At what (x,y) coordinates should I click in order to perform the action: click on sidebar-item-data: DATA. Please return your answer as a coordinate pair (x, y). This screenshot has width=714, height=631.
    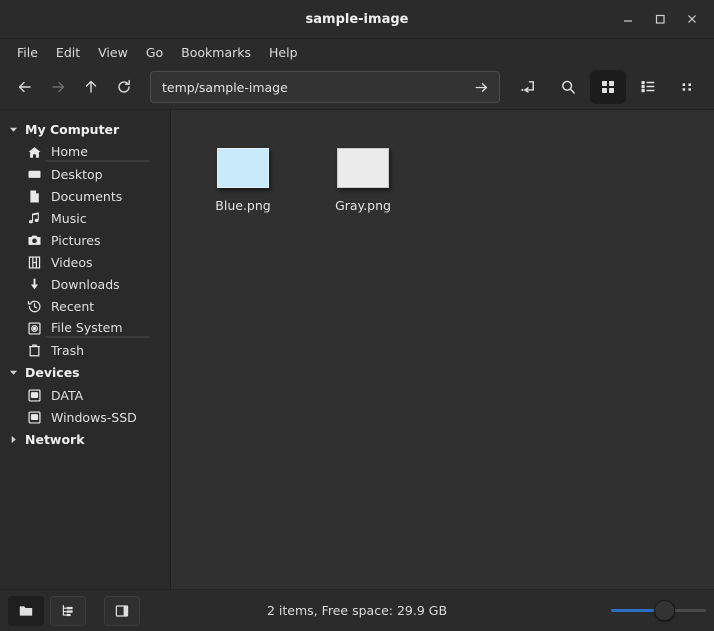
    Looking at the image, I should click on (85, 395).